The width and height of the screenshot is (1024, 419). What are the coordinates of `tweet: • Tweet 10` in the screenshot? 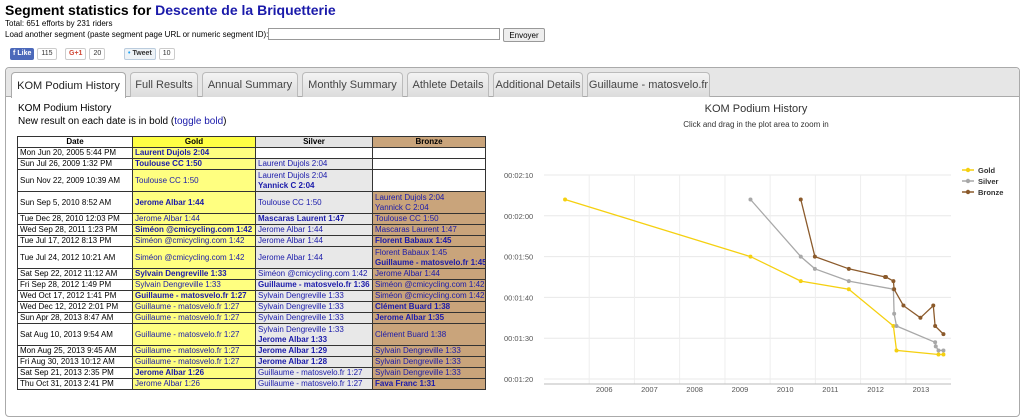 It's located at (149, 53).